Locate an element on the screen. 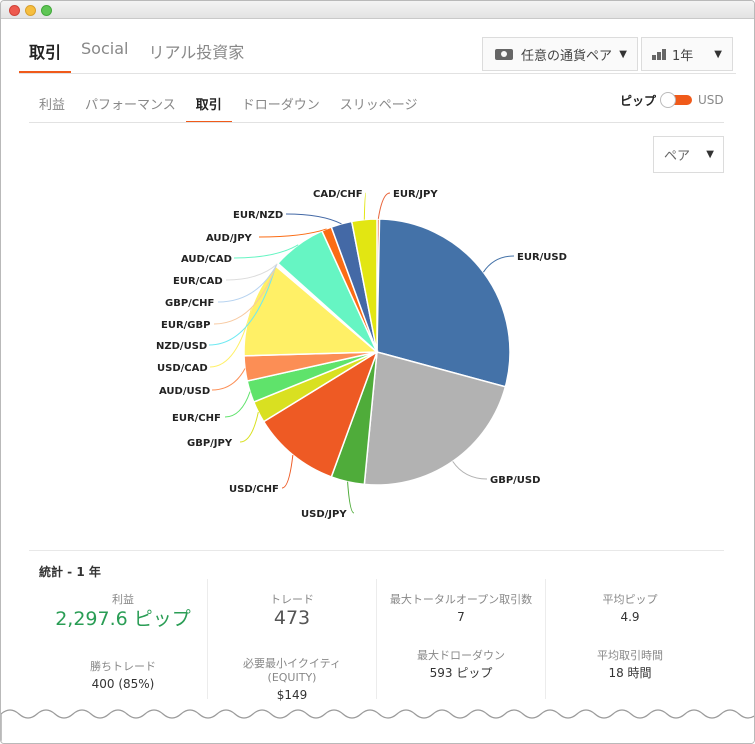 The image size is (755, 744). pie-label-aud-cad: AUD/CAD is located at coordinates (206, 259).